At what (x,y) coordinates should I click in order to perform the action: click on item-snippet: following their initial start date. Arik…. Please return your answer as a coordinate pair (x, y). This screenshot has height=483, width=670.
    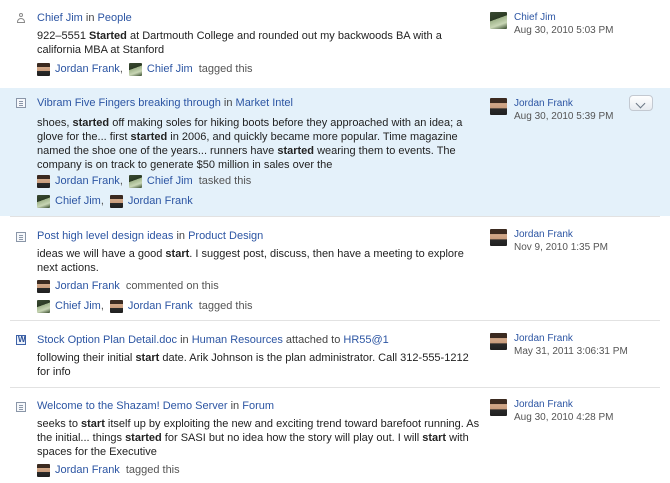
    Looking at the image, I should click on (259, 365).